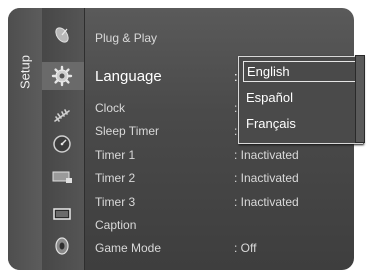  Describe the element at coordinates (62, 214) in the screenshot. I see `picture-screen-icon` at that location.